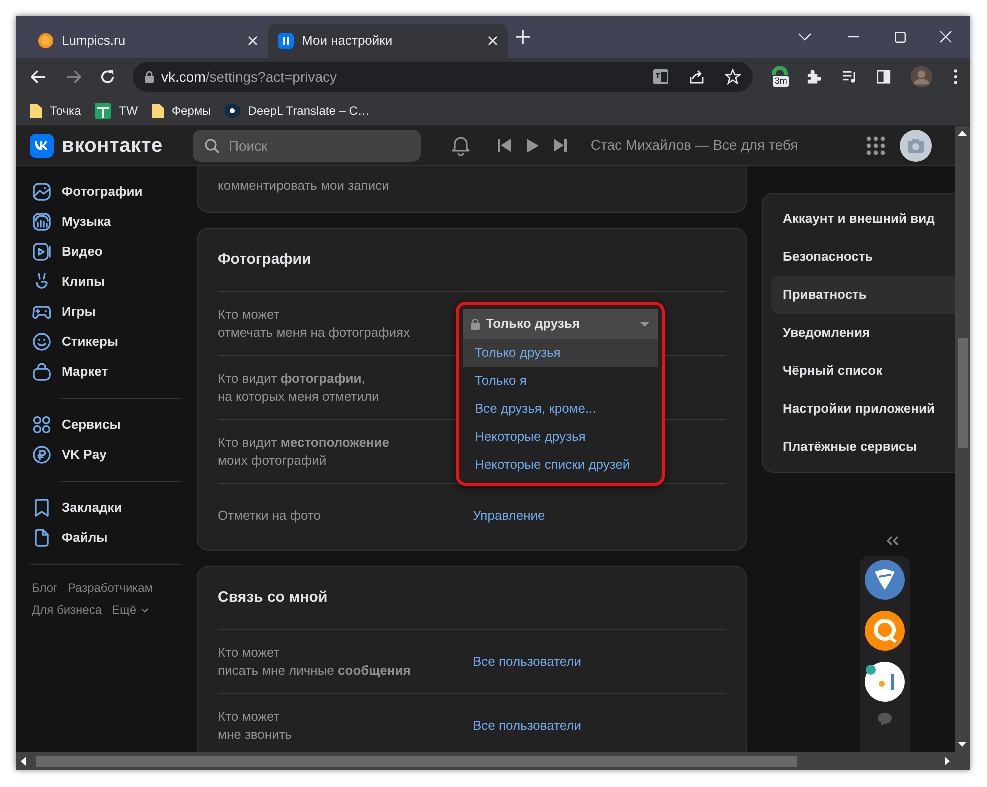 The height and width of the screenshot is (787, 987). What do you see at coordinates (916, 146) in the screenshot?
I see `profile-avatar-icon` at bounding box center [916, 146].